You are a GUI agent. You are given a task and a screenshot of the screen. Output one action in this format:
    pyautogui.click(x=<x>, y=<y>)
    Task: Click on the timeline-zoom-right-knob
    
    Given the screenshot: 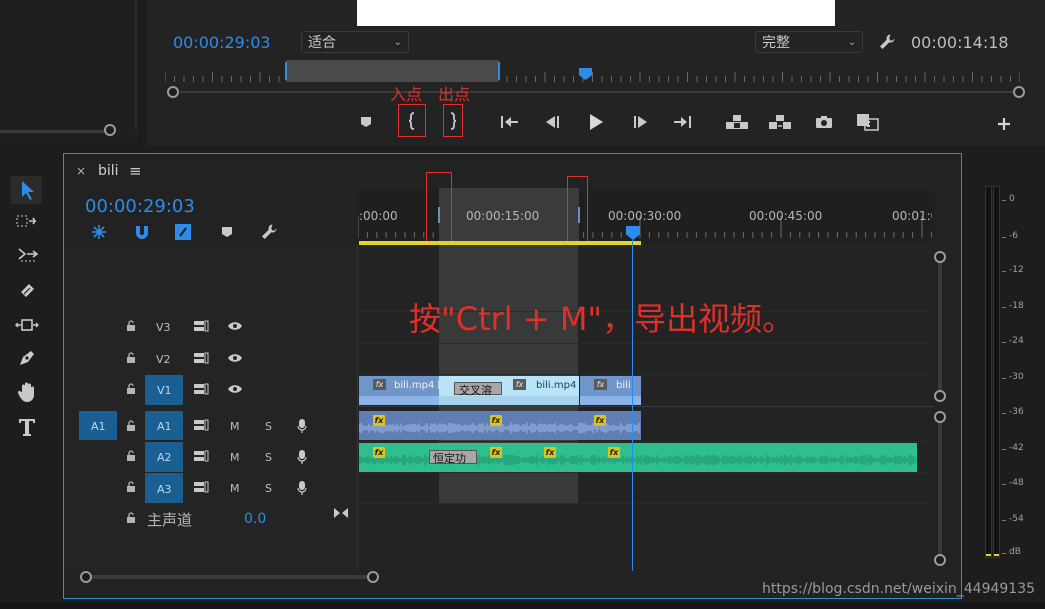 What is the action you would take?
    pyautogui.click(x=373, y=577)
    